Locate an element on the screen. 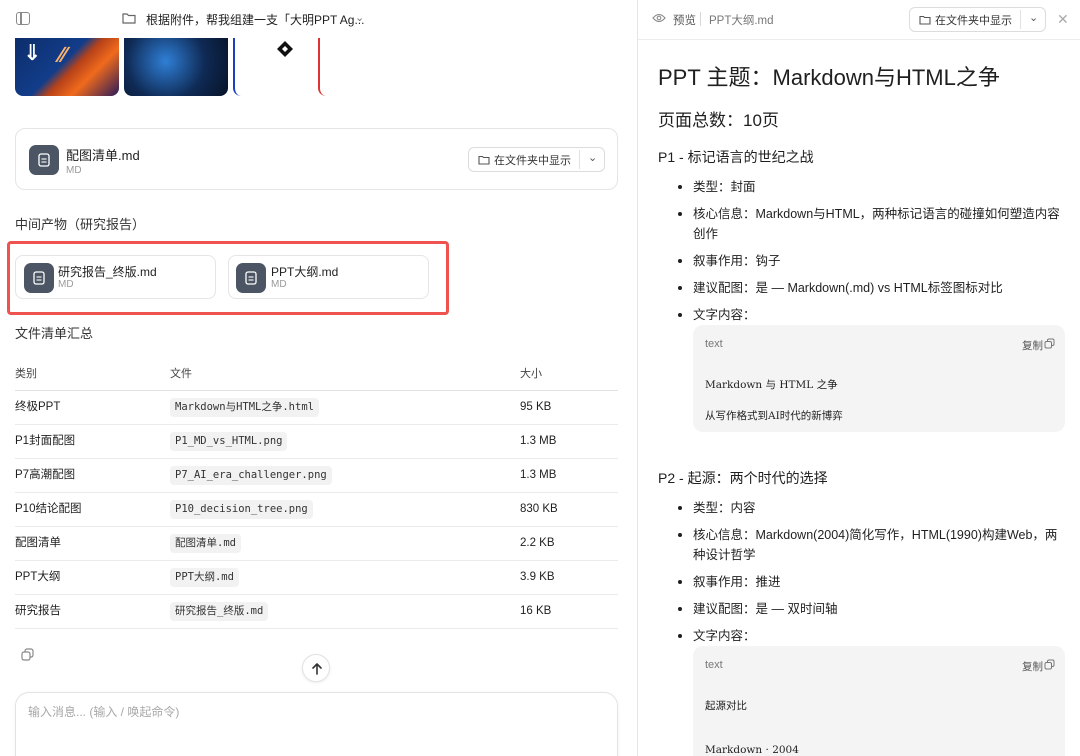  code-line: Markdown · 2004 is located at coordinates (752, 750).